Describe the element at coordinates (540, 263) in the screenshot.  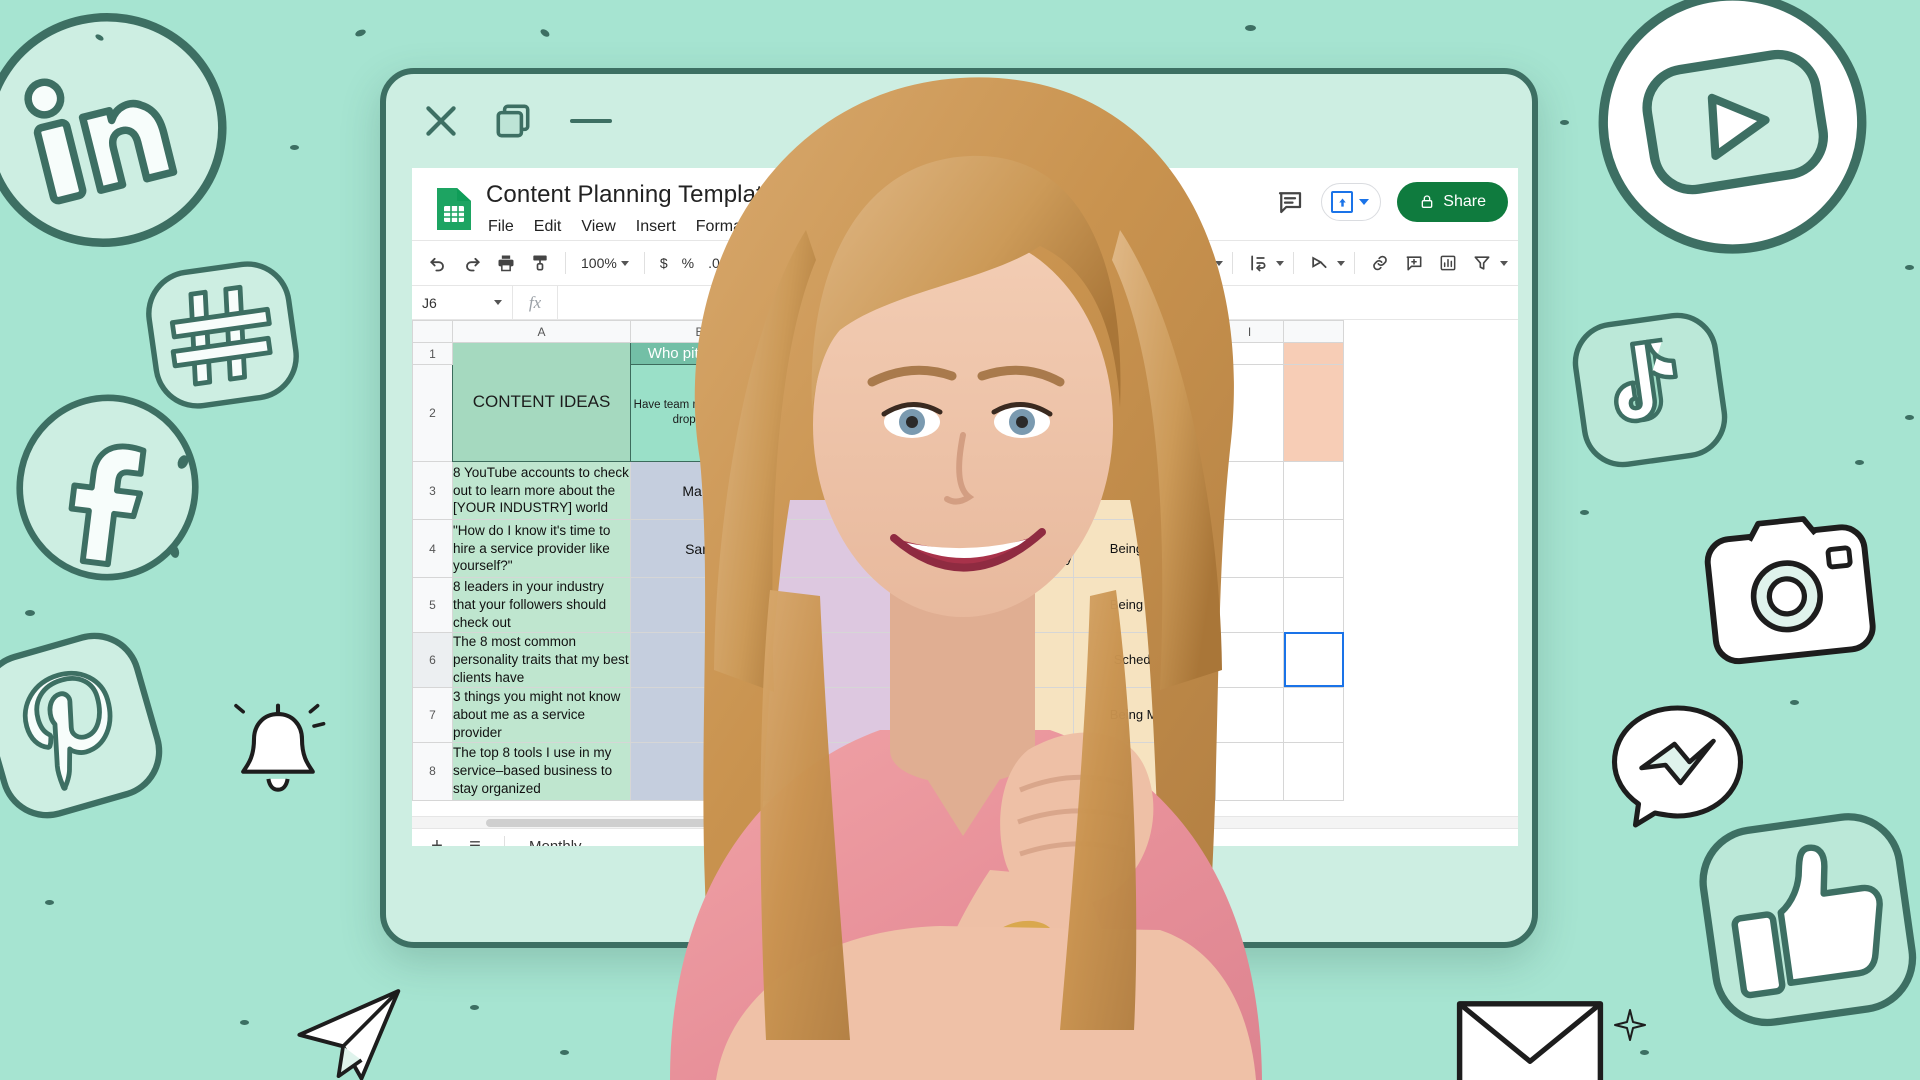
I see `paint-format-icon` at that location.